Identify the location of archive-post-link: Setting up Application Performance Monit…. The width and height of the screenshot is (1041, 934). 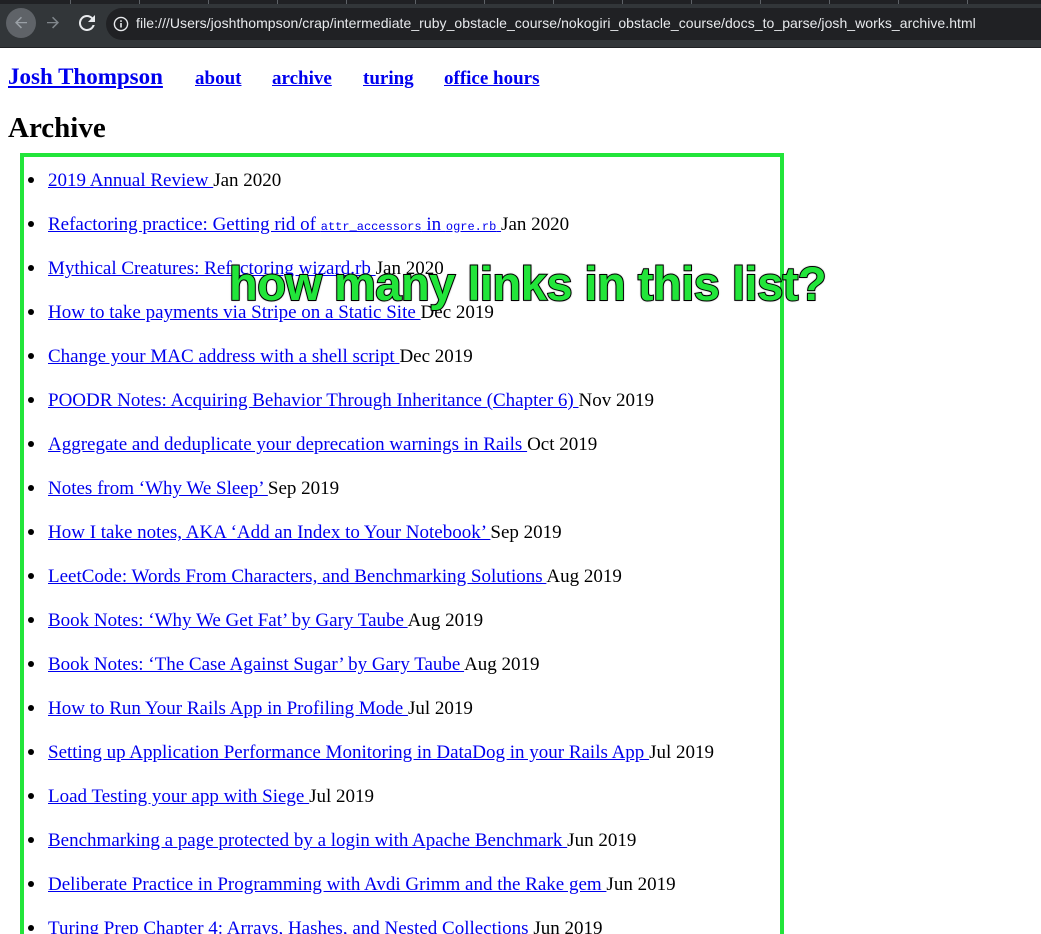
(348, 752).